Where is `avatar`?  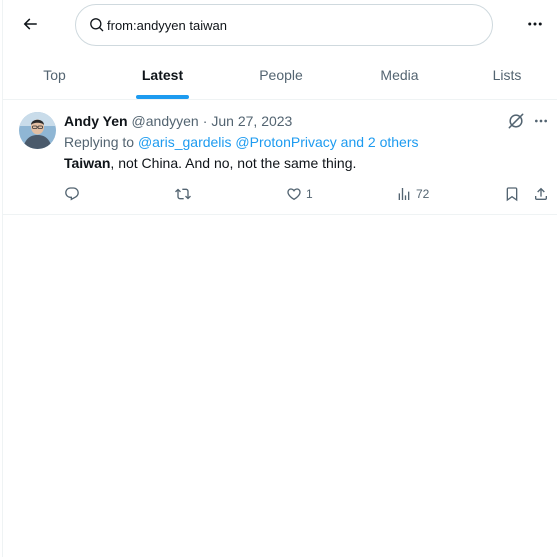 avatar is located at coordinates (37, 130).